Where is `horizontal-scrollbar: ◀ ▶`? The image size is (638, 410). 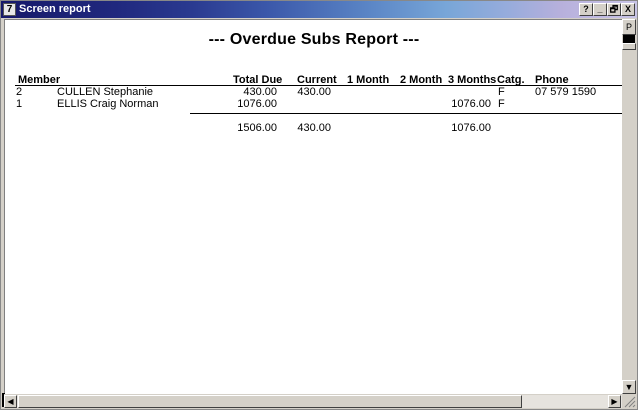
horizontal-scrollbar: ◀ ▶ is located at coordinates (313, 401).